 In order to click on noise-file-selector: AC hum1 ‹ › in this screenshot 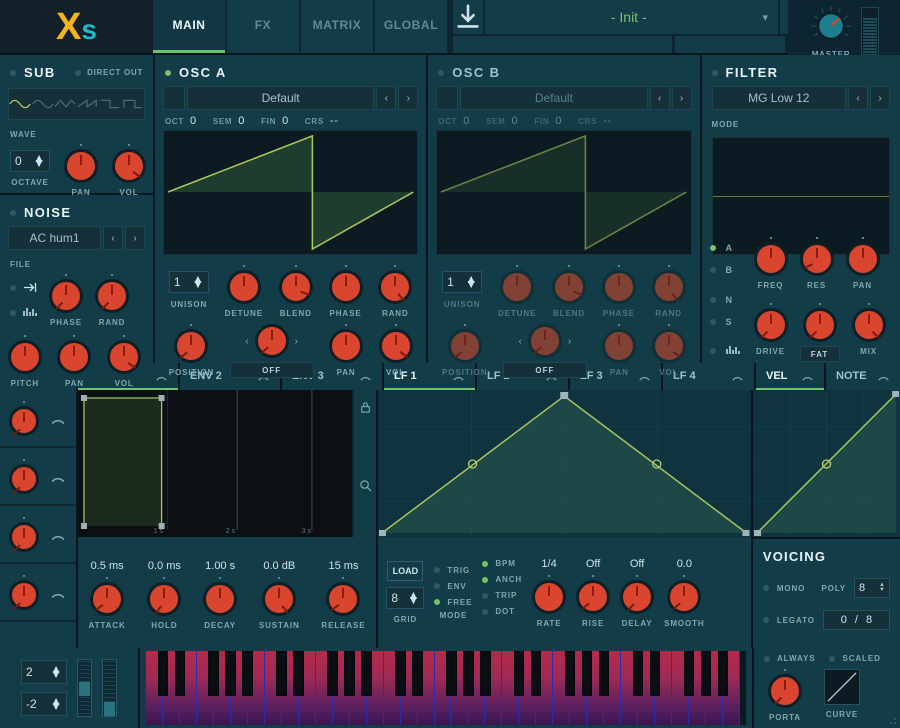, I will do `click(76, 238)`.